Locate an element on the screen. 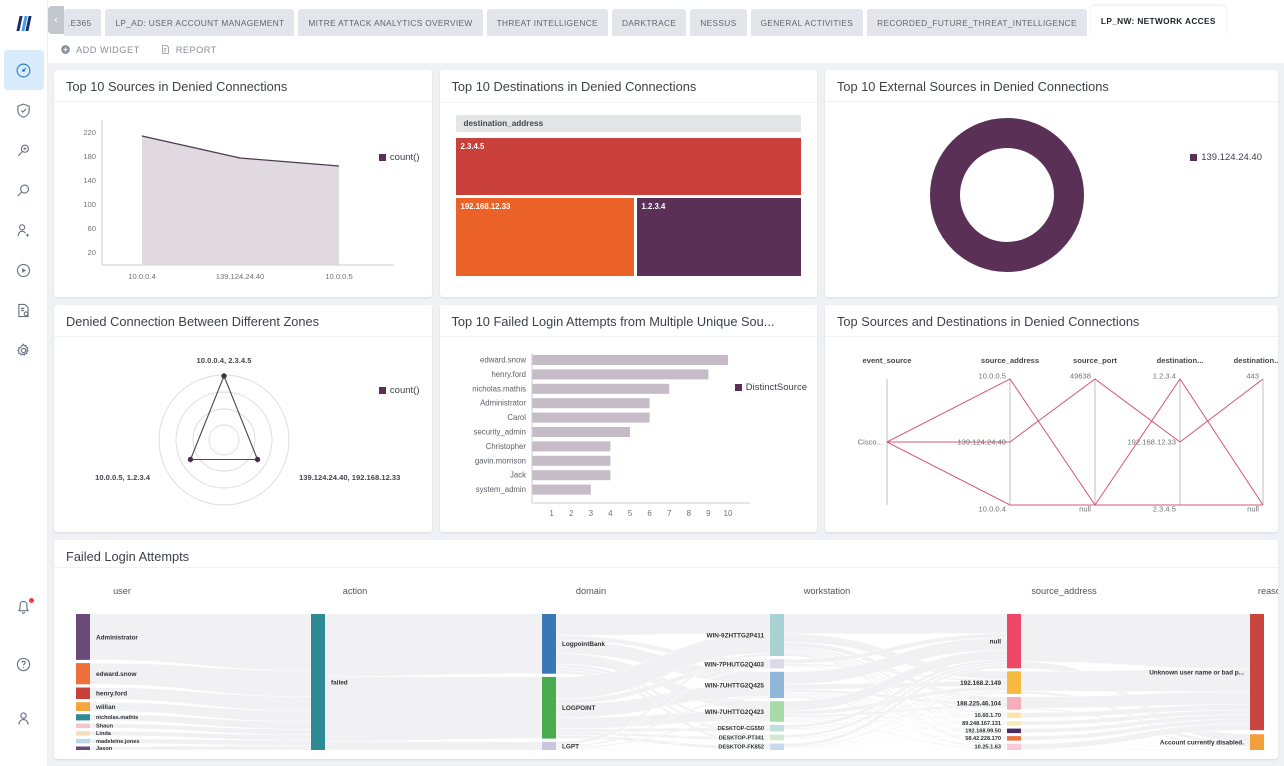  app-logo is located at coordinates (24, 23).